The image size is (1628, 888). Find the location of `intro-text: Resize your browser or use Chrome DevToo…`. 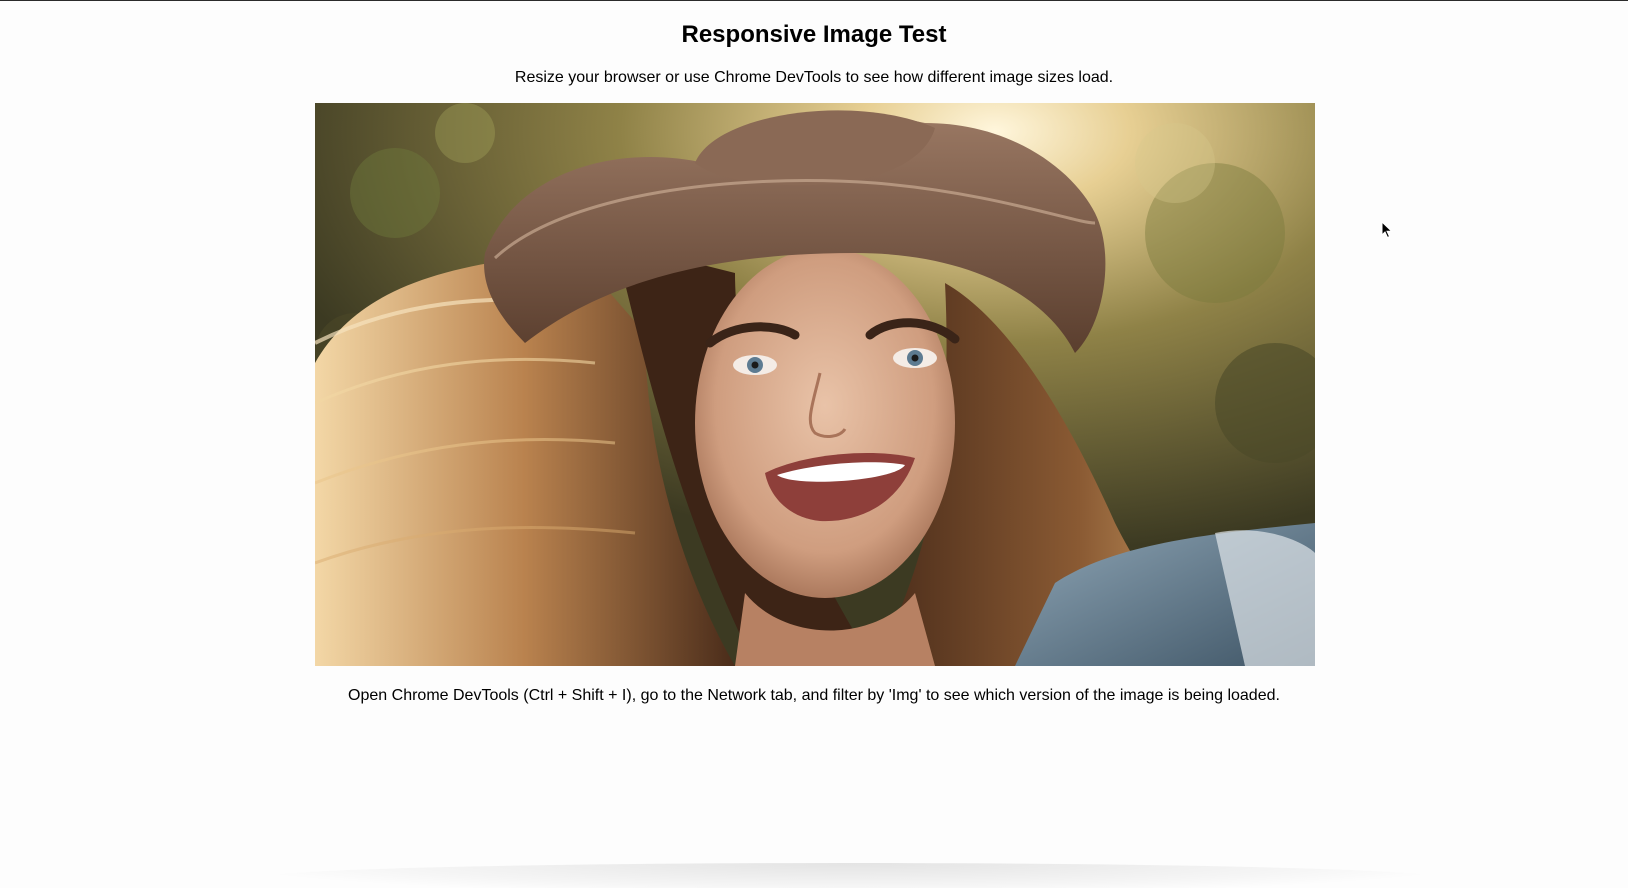

intro-text: Resize your browser or use Chrome DevToo… is located at coordinates (814, 77).